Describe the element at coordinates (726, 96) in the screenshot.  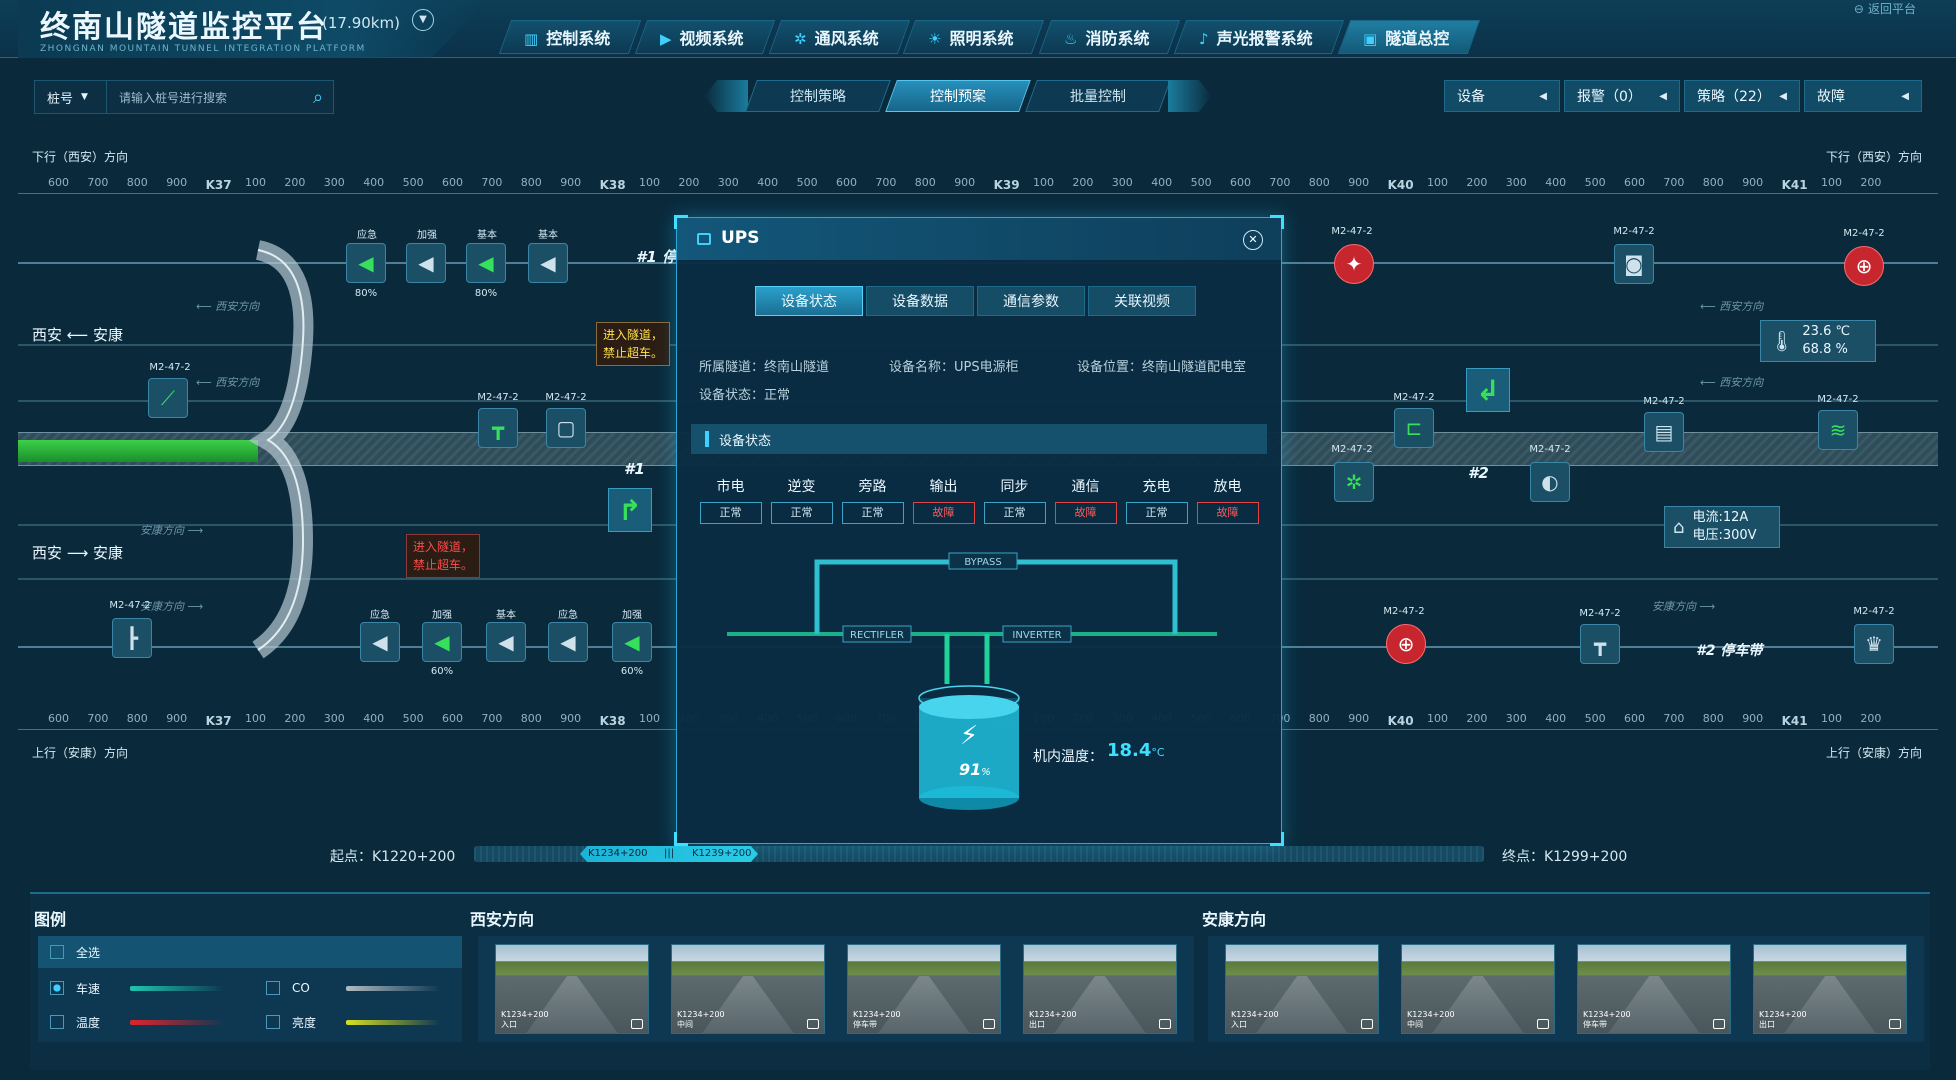
I see `tabs-prev-arrow` at that location.